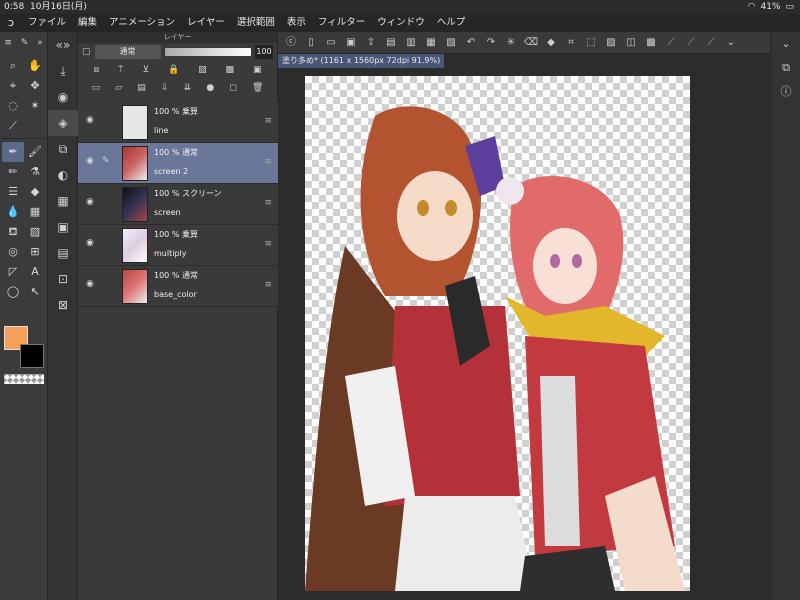  What do you see at coordinates (35, 192) in the screenshot?
I see `eraser-icon: ◆` at bounding box center [35, 192].